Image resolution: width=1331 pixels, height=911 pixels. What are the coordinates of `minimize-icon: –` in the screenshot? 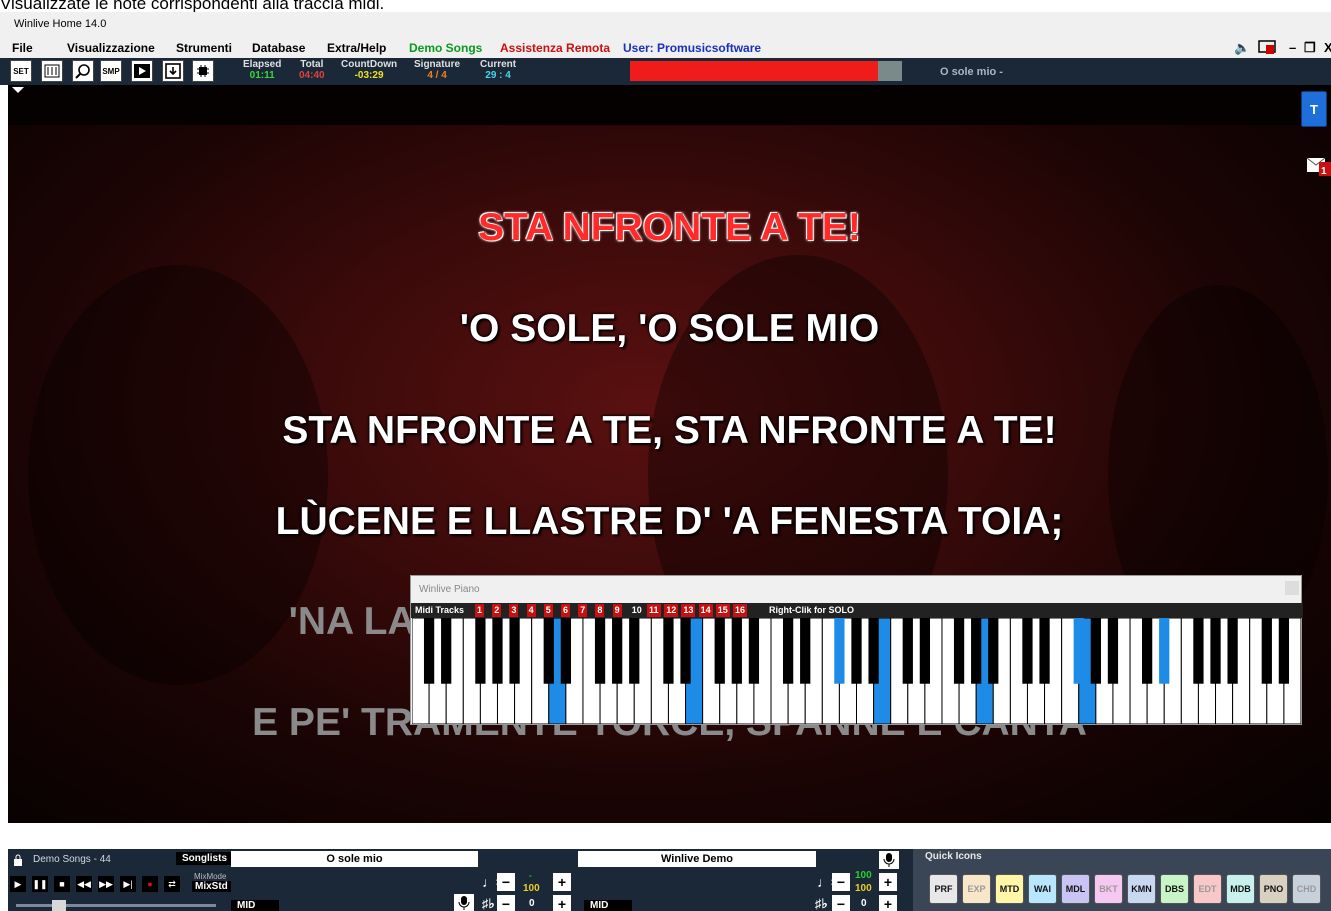 It's located at (1292, 47).